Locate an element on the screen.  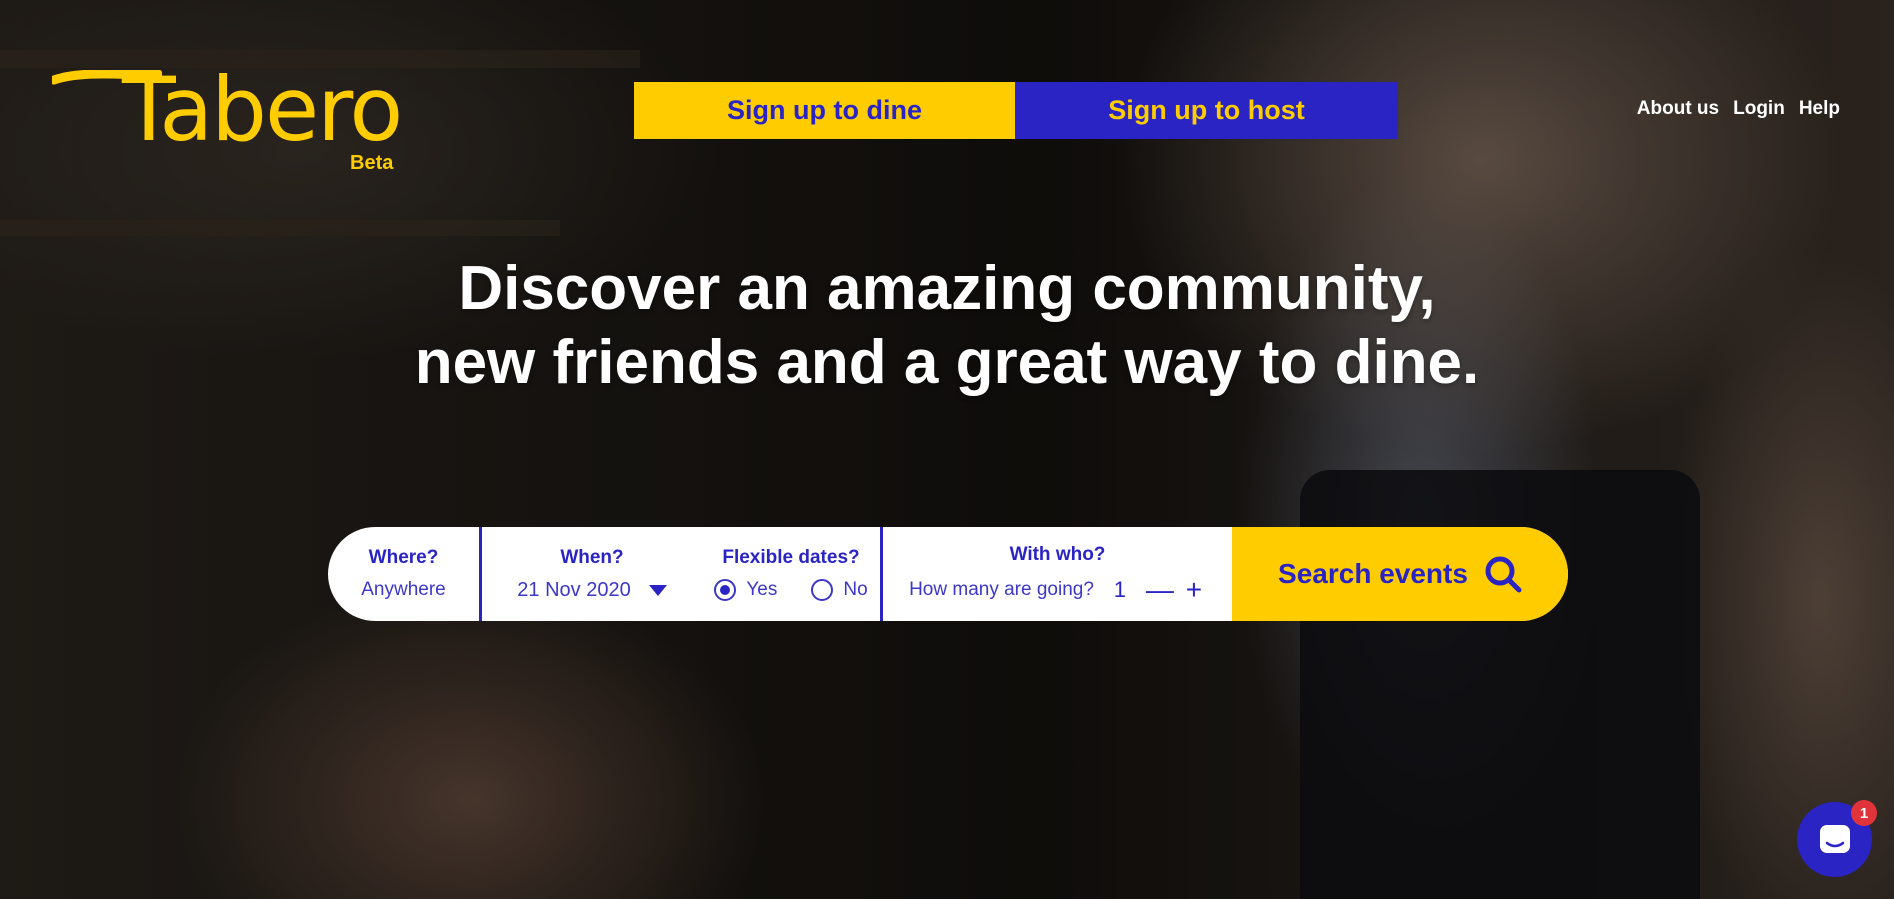
flexible-dates-options: Yes No is located at coordinates (791, 590).